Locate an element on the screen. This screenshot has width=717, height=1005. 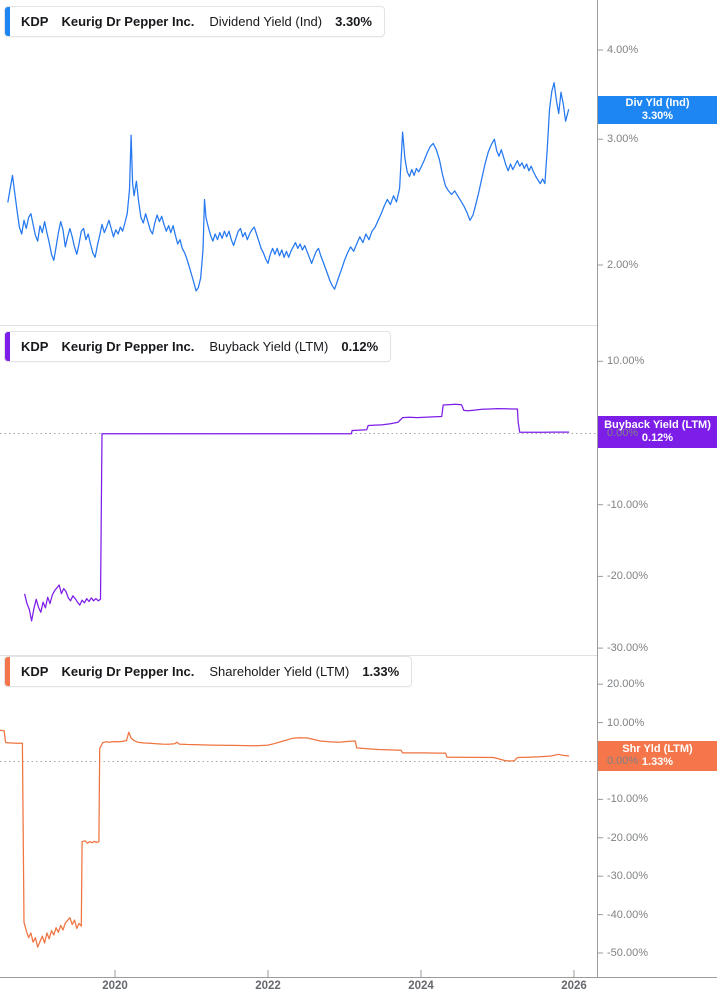
y-tick-label: 20.00% is located at coordinates (626, 684).